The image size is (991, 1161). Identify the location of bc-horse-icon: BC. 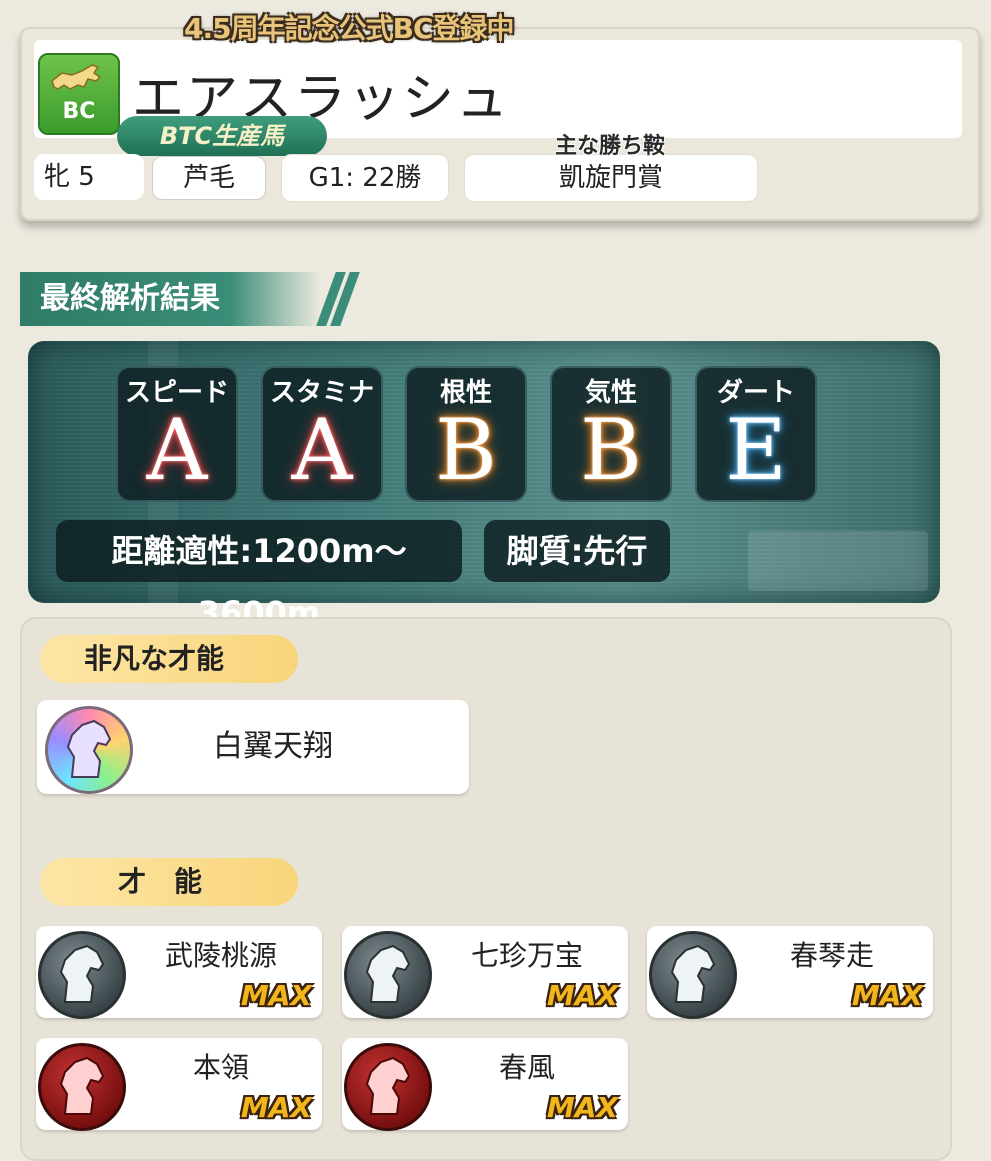
(79, 94).